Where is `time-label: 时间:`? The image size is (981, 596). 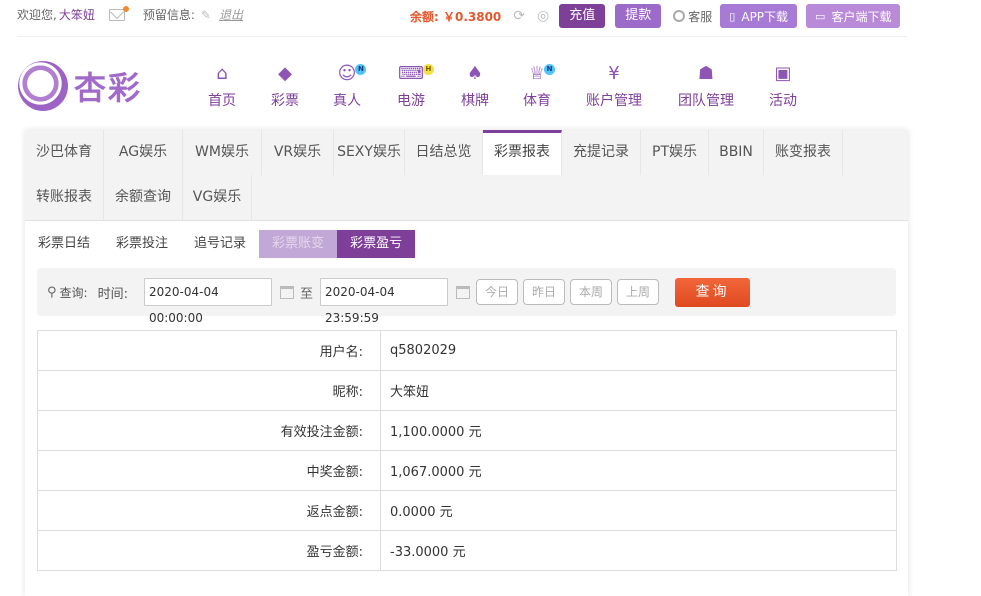
time-label: 时间: is located at coordinates (112, 294).